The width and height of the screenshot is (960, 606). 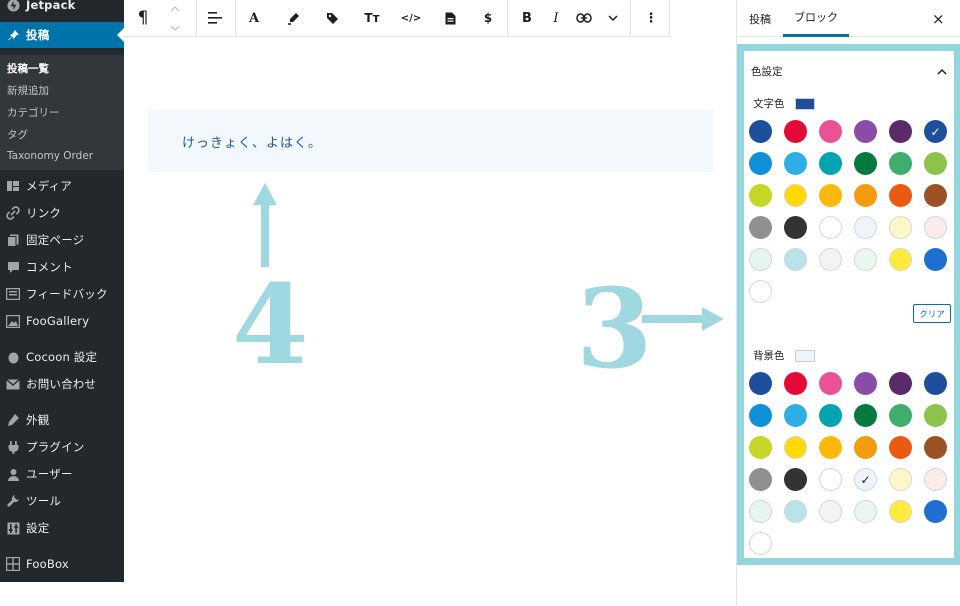 I want to click on background-color-swatch: ✓, so click(x=865, y=479).